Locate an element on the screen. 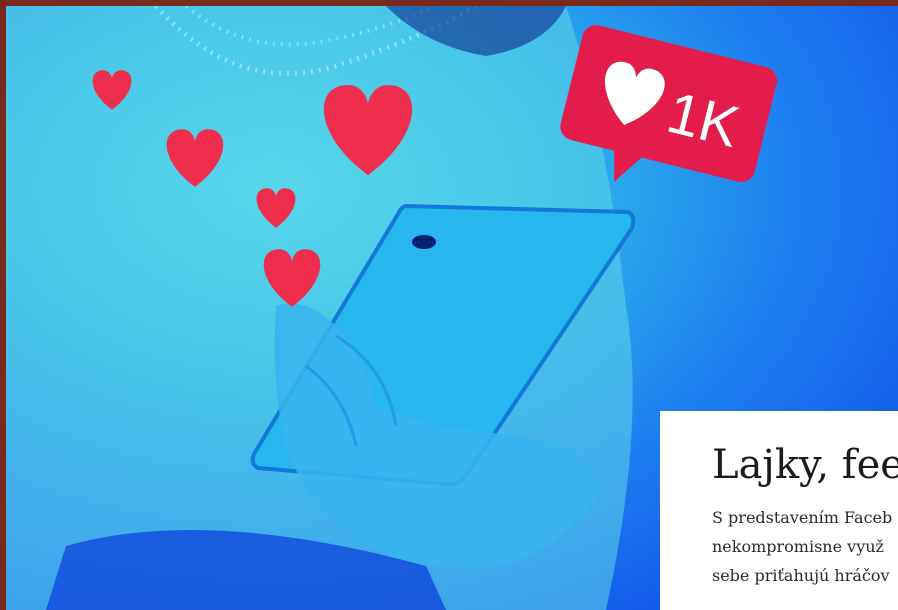 The width and height of the screenshot is (898, 610). excerpt-line: sebe priťahujú hráčov is located at coordinates (801, 575).